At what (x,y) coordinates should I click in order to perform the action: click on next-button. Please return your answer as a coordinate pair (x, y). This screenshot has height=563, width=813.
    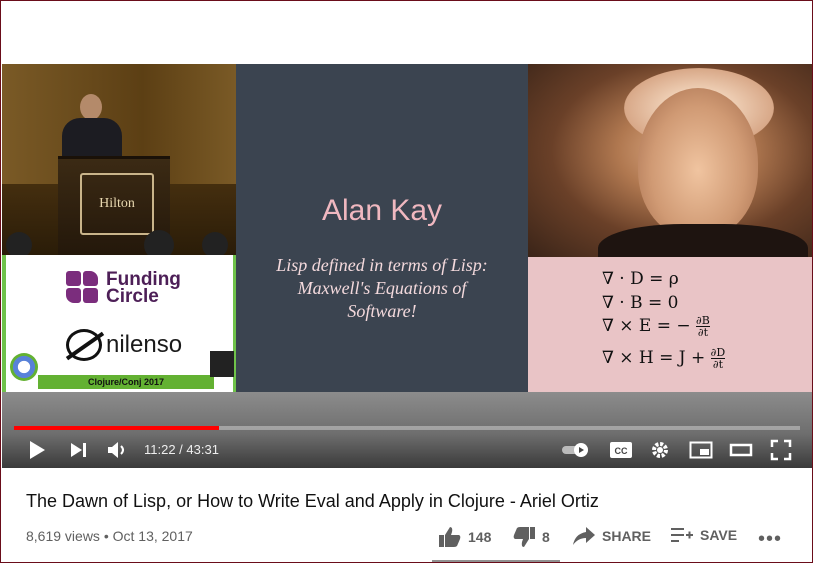
    Looking at the image, I should click on (79, 450).